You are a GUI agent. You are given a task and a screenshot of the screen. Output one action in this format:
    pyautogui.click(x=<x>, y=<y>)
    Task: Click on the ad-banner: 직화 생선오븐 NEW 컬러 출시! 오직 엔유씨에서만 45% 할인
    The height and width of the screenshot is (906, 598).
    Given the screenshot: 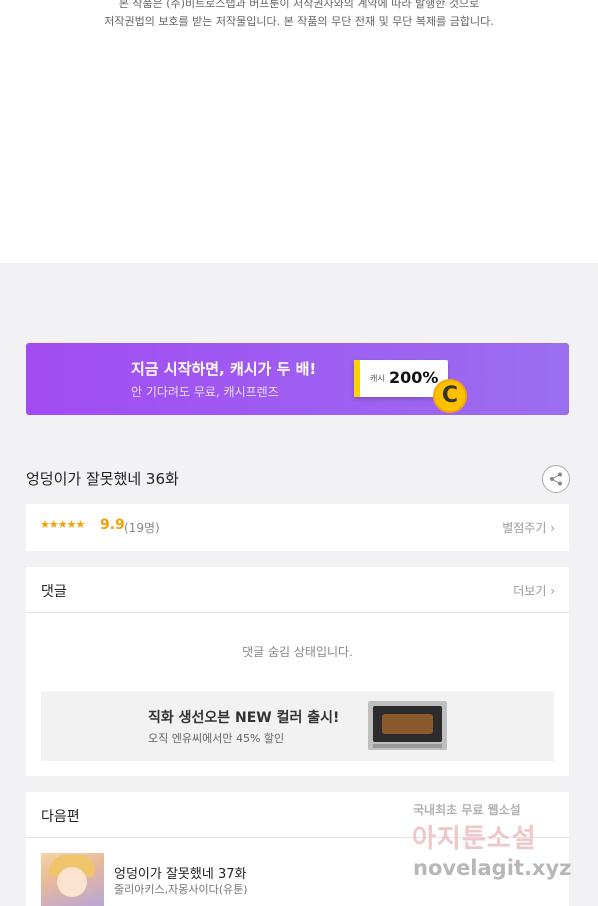 What is the action you would take?
    pyautogui.click(x=297, y=726)
    